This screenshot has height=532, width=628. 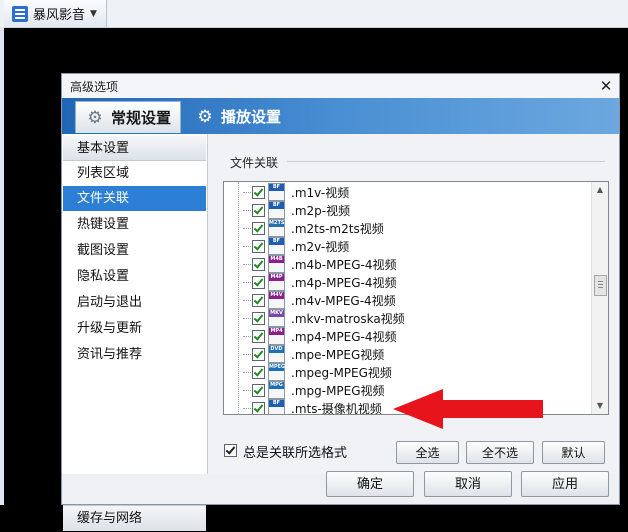 What do you see at coordinates (230, 450) in the screenshot?
I see `always-associate-checkbox` at bounding box center [230, 450].